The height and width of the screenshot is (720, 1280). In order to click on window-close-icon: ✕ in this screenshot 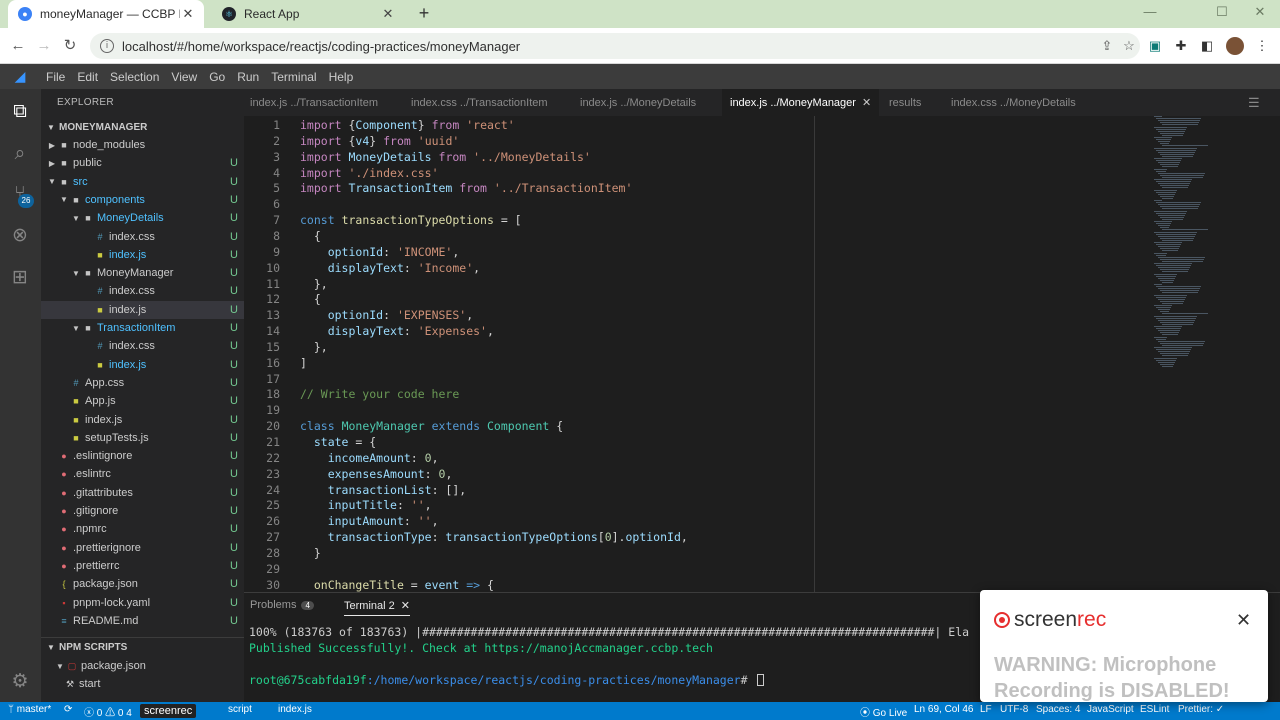, I will do `click(1260, 12)`.